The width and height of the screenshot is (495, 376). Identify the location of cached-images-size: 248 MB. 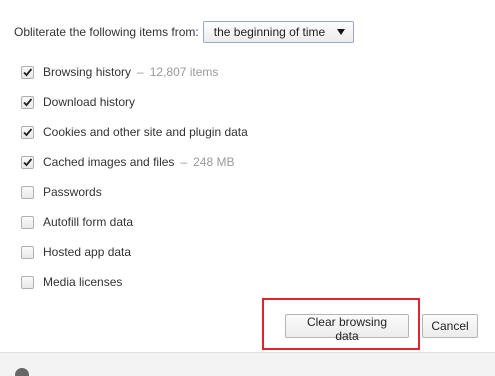
(214, 162).